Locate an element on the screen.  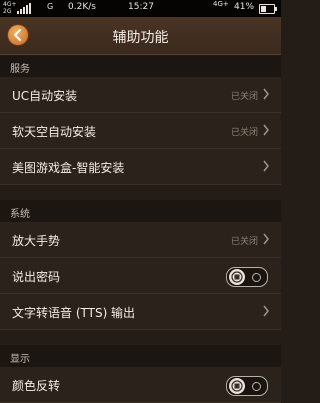
clock: 15:27 is located at coordinates (141, 7).